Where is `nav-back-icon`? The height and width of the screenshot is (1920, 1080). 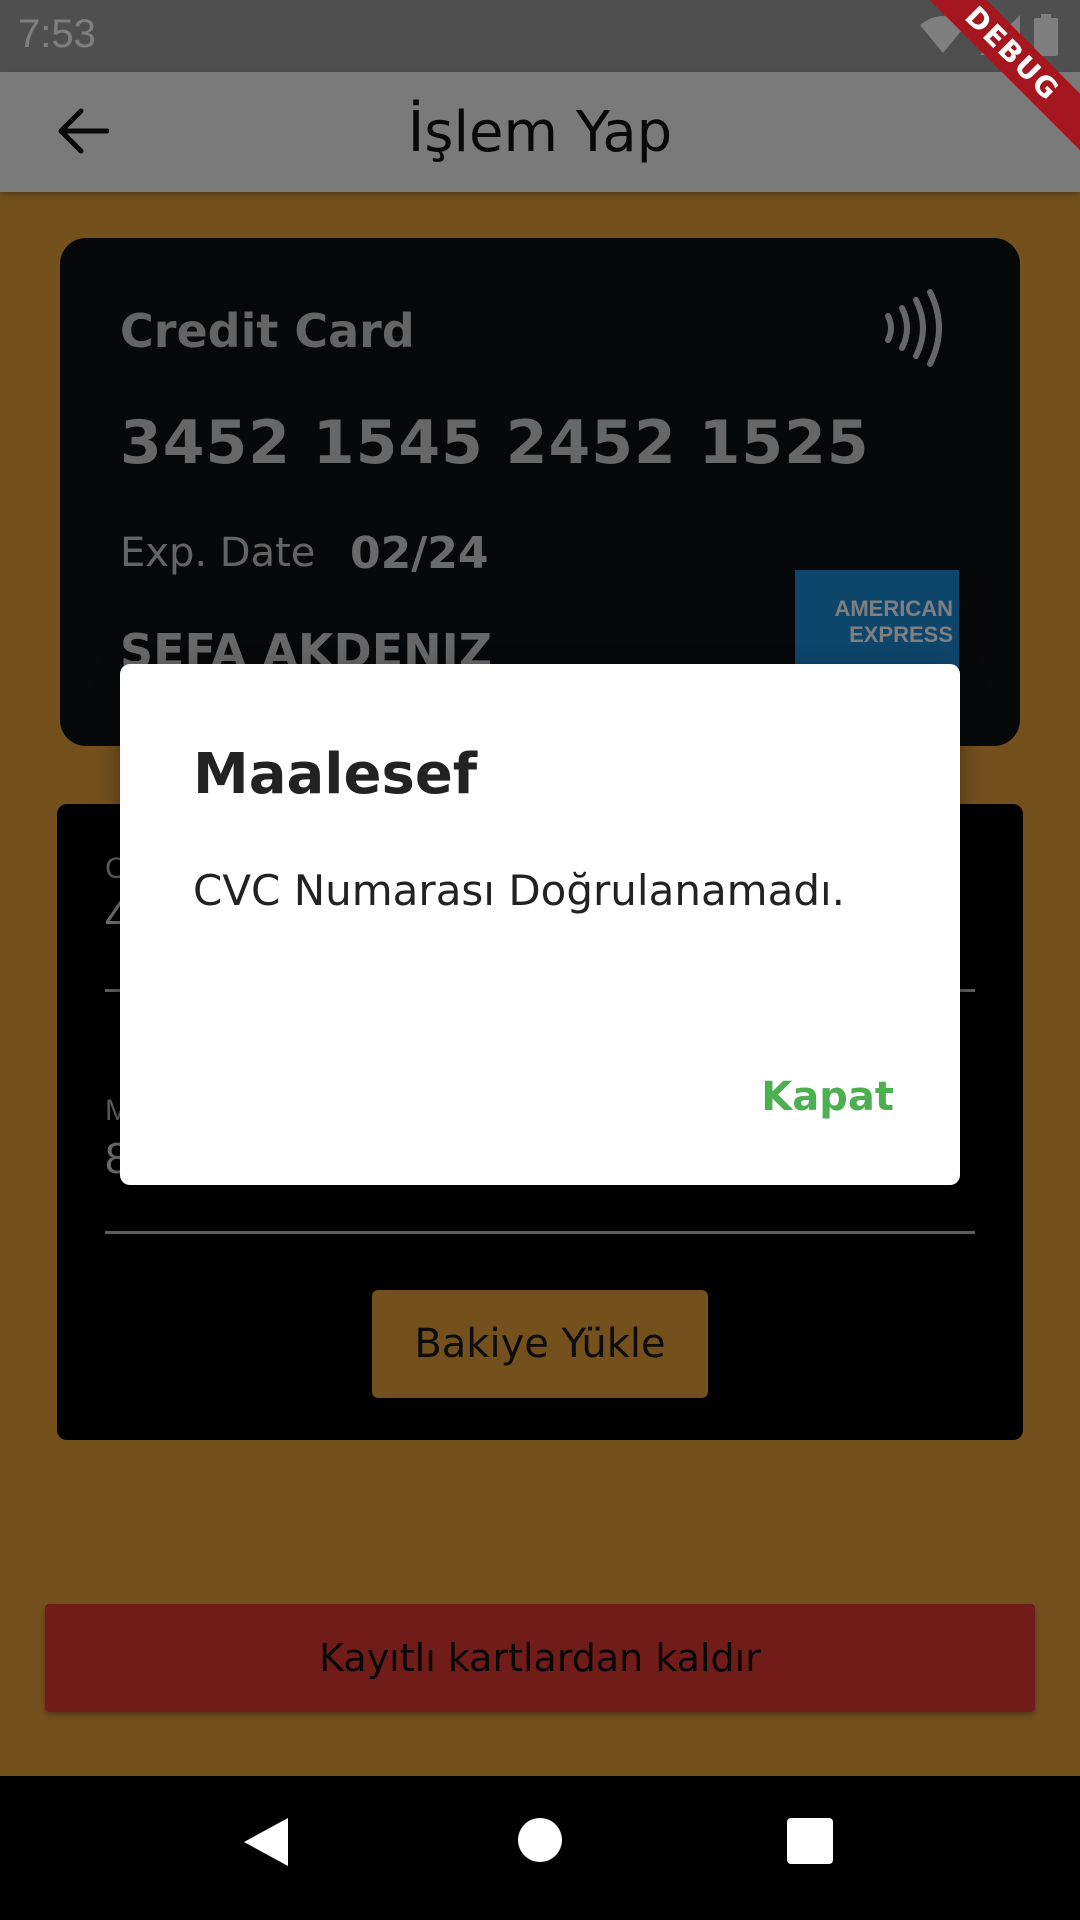 nav-back-icon is located at coordinates (266, 1844).